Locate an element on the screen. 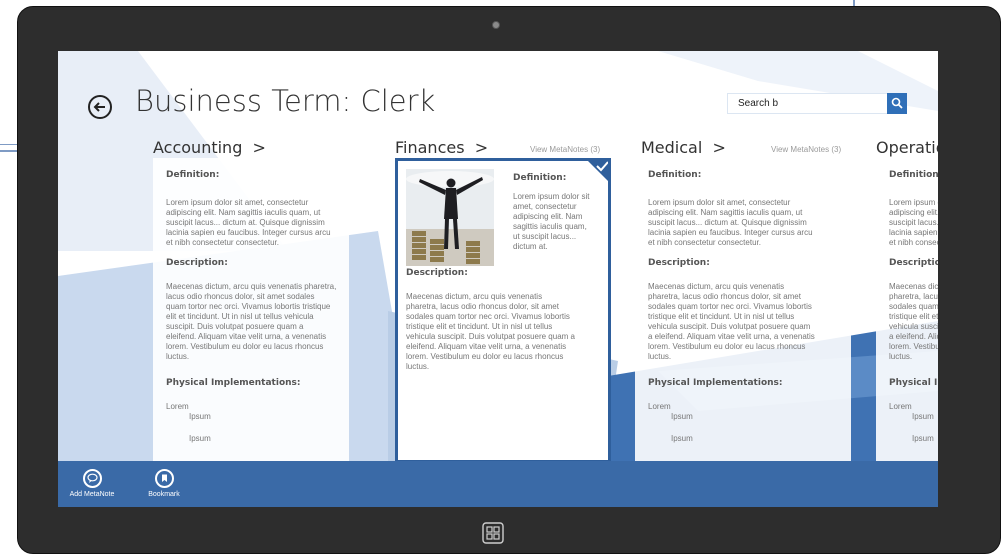 The width and height of the screenshot is (1006, 556). column-heading-operations: Operations is located at coordinates (907, 147).